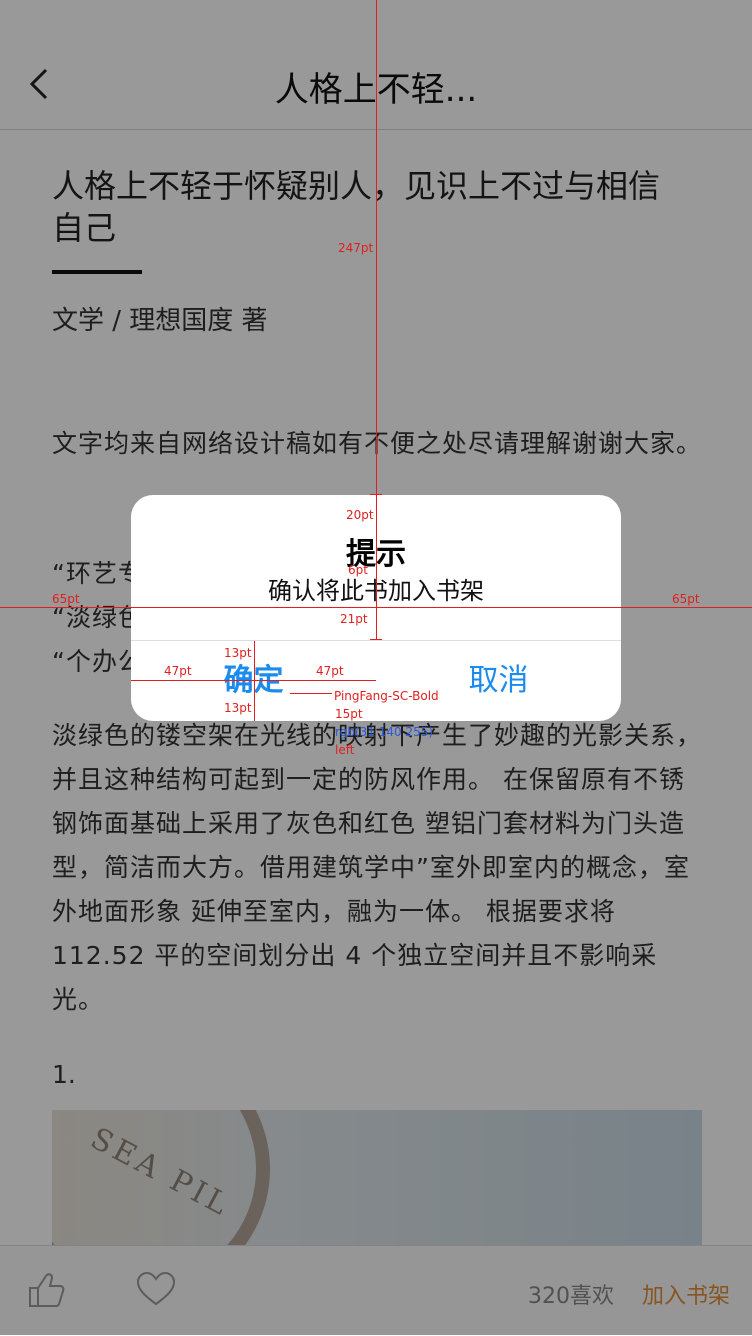 The height and width of the screenshot is (1336, 752). I want to click on annotation-font: PingFang-SC-Bold, so click(386, 696).